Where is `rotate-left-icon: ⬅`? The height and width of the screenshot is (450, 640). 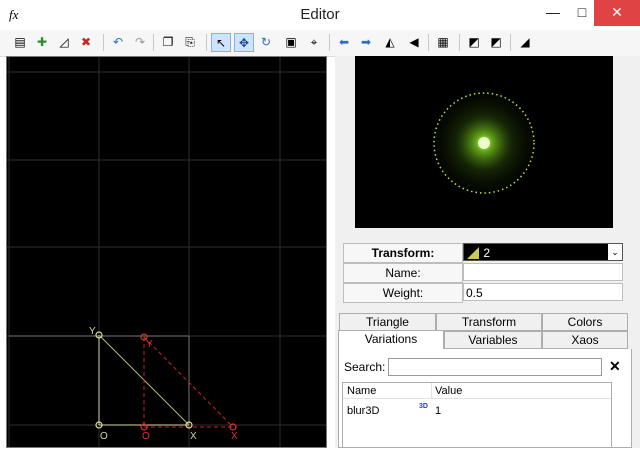
rotate-left-icon: ⬅ is located at coordinates (344, 42).